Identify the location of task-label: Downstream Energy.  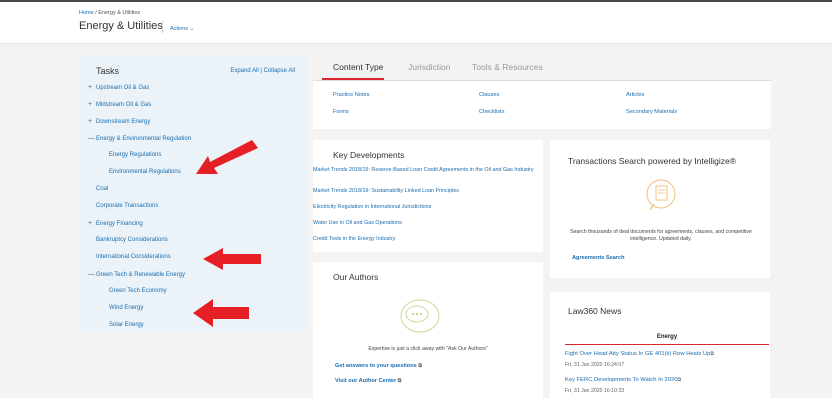
(123, 122).